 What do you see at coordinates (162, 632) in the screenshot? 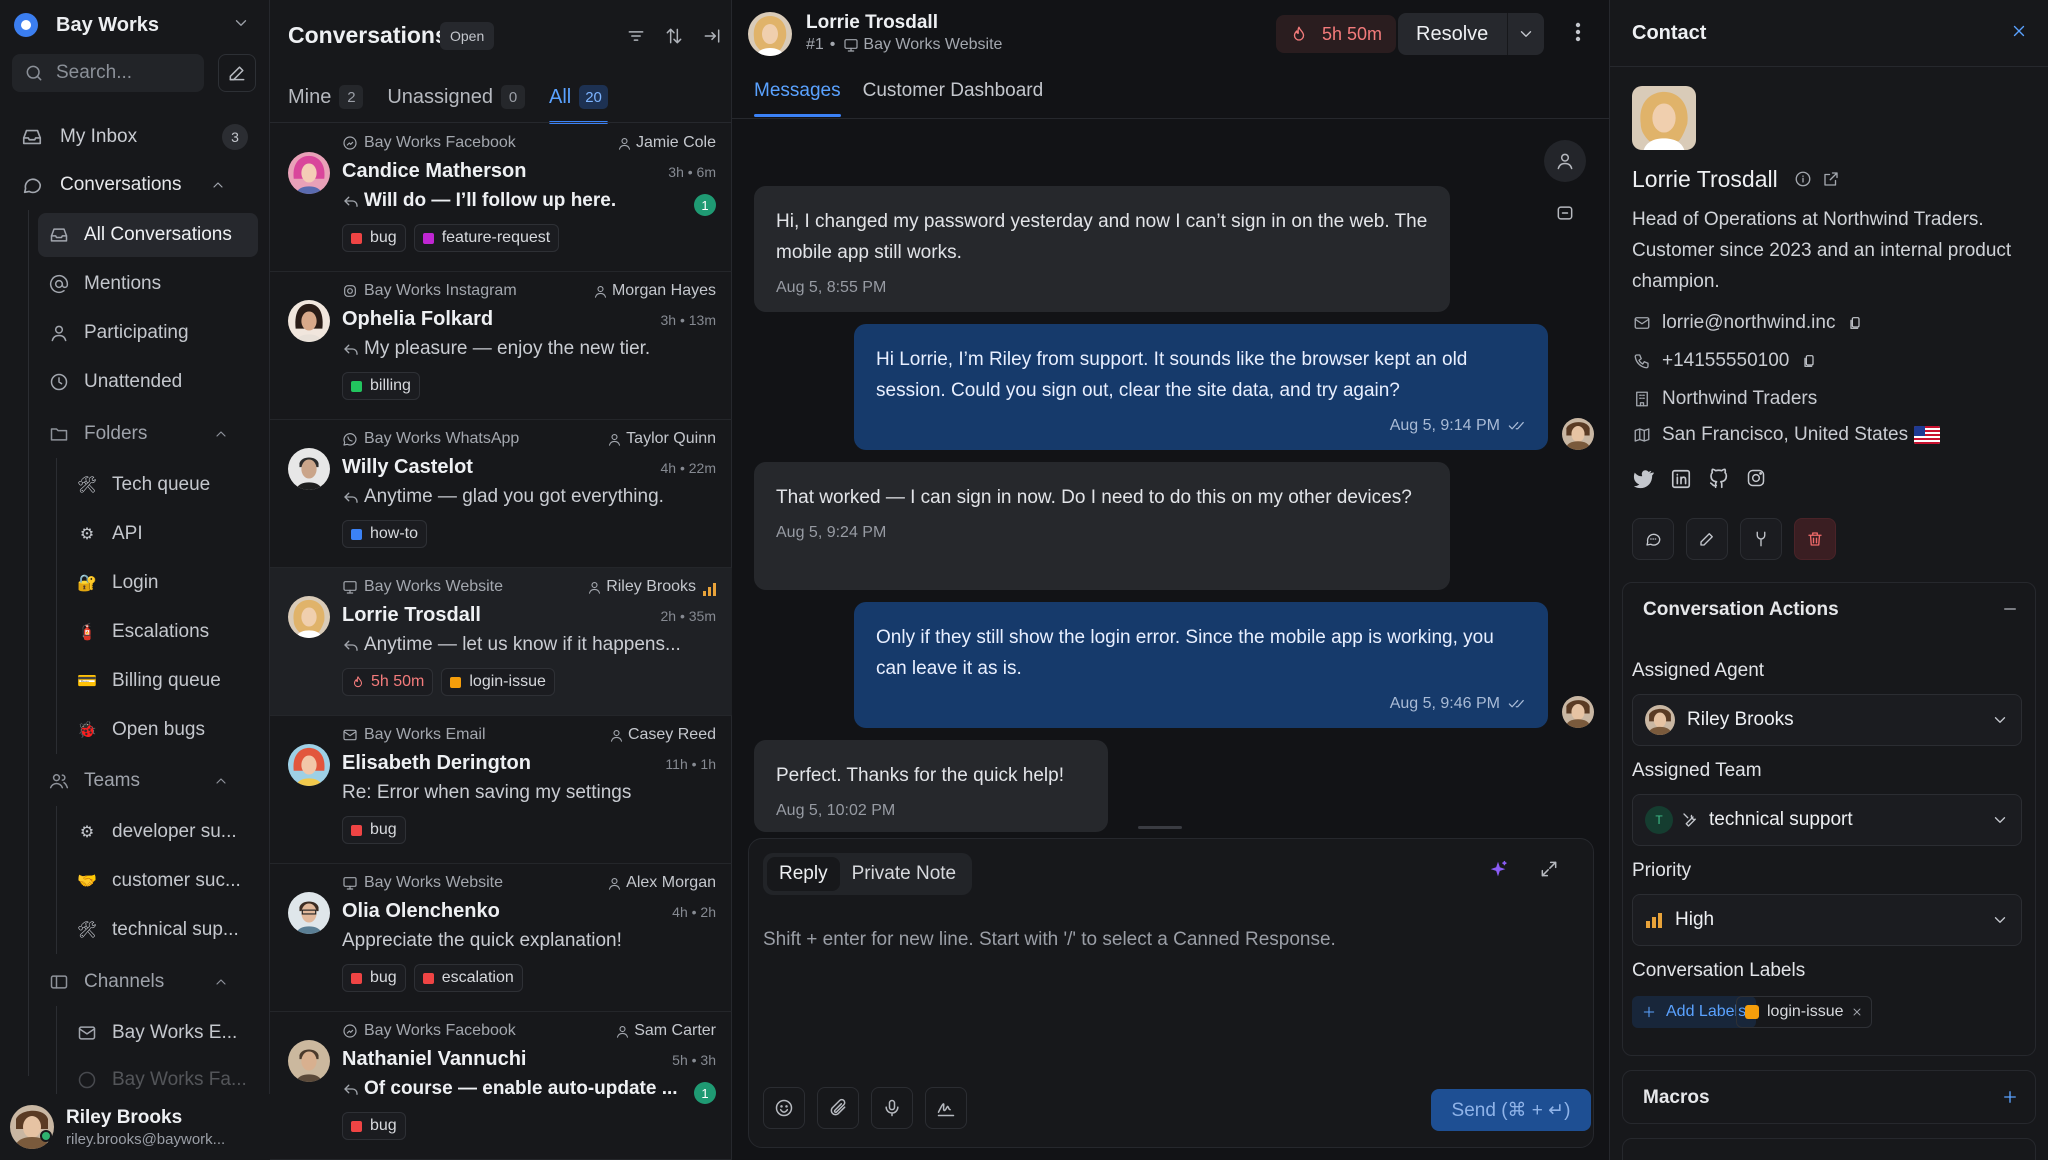
I see `folder-item-escalations: 🧯 Escalations` at bounding box center [162, 632].